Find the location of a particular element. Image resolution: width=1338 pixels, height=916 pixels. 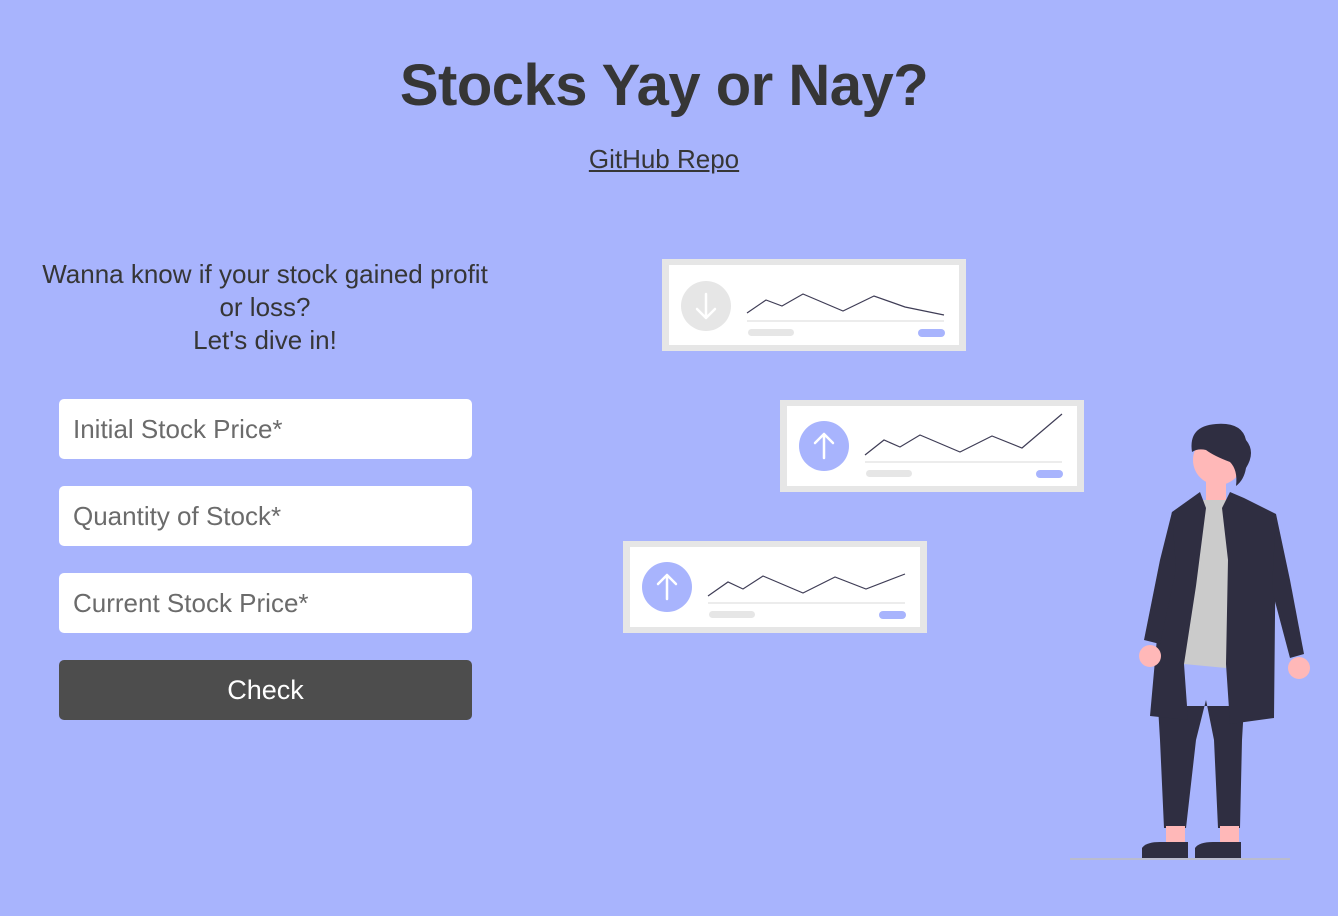

person-figure is located at coordinates (1190, 641).